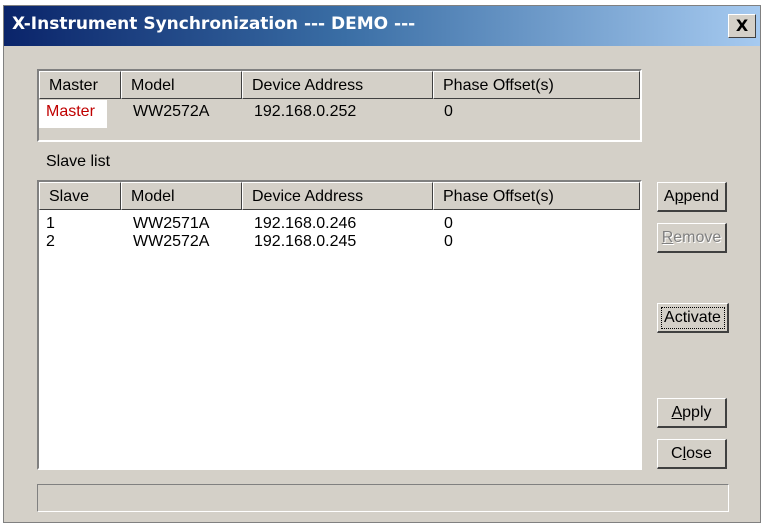  Describe the element at coordinates (667, 237) in the screenshot. I see `remove-label-accel: R` at that location.